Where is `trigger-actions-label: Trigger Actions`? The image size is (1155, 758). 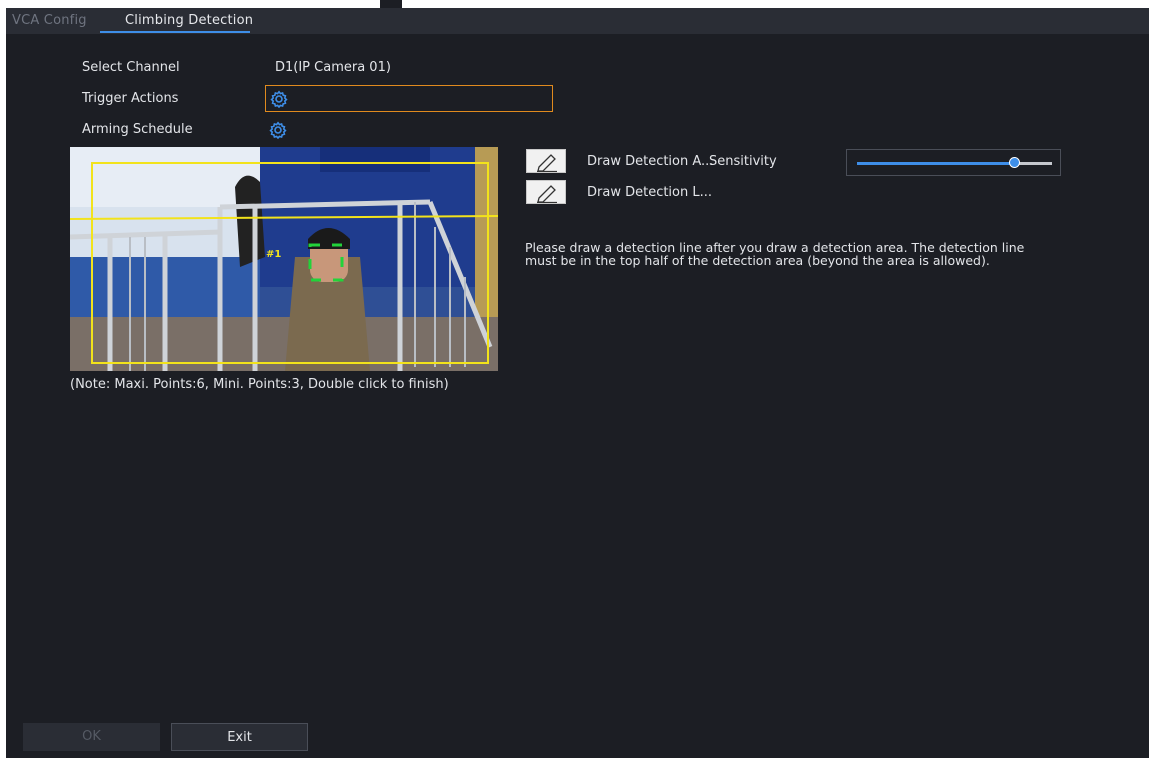 trigger-actions-label: Trigger Actions is located at coordinates (130, 98).